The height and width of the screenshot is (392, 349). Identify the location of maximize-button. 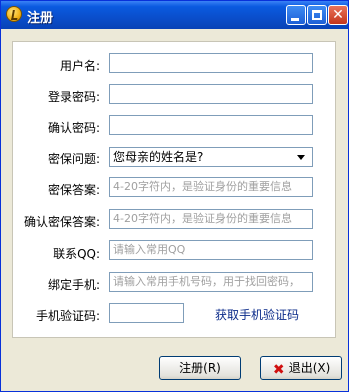
(317, 15).